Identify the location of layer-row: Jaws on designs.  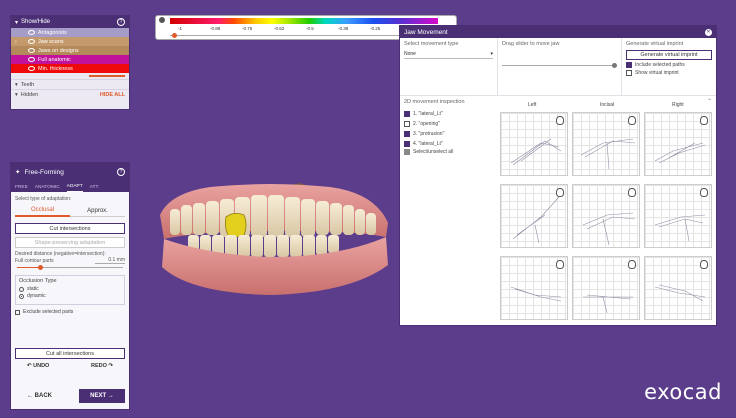
(70, 50).